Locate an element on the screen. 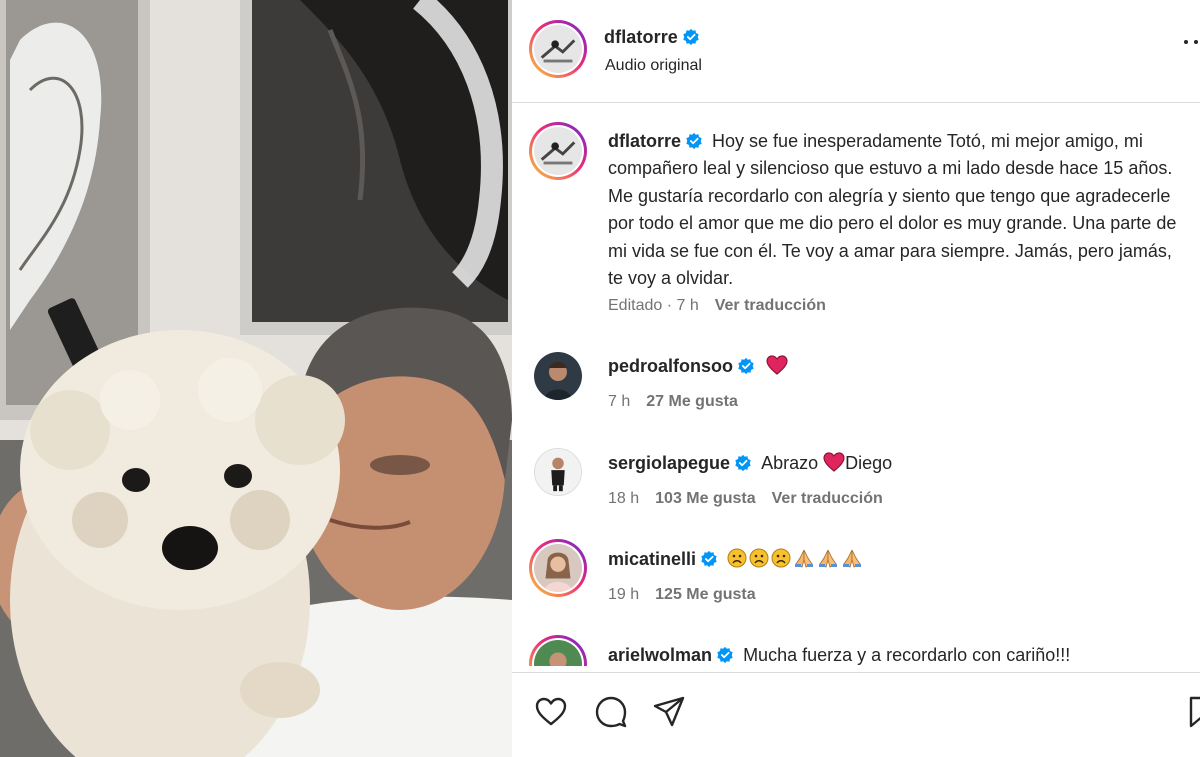  comment-username: sergiolapegue is located at coordinates (669, 463).